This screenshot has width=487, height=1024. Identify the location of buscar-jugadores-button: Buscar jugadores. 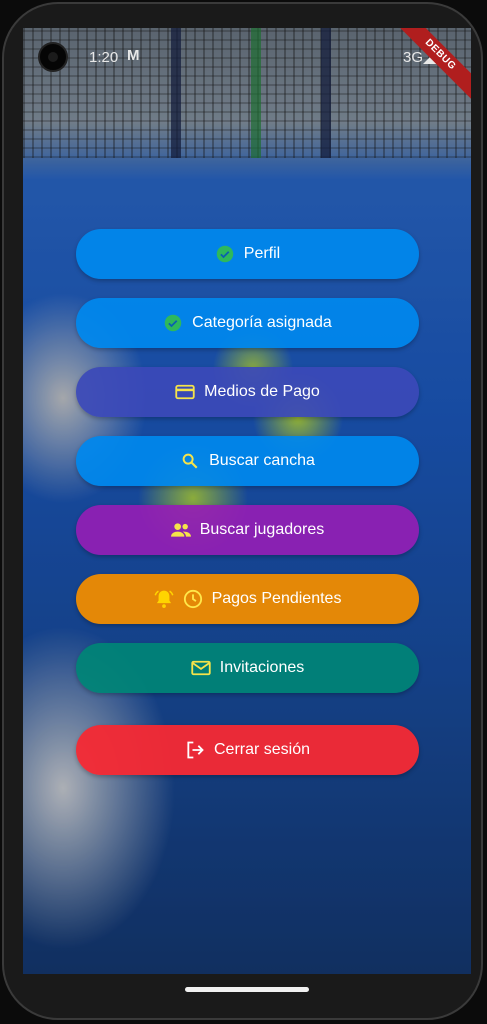
(247, 530).